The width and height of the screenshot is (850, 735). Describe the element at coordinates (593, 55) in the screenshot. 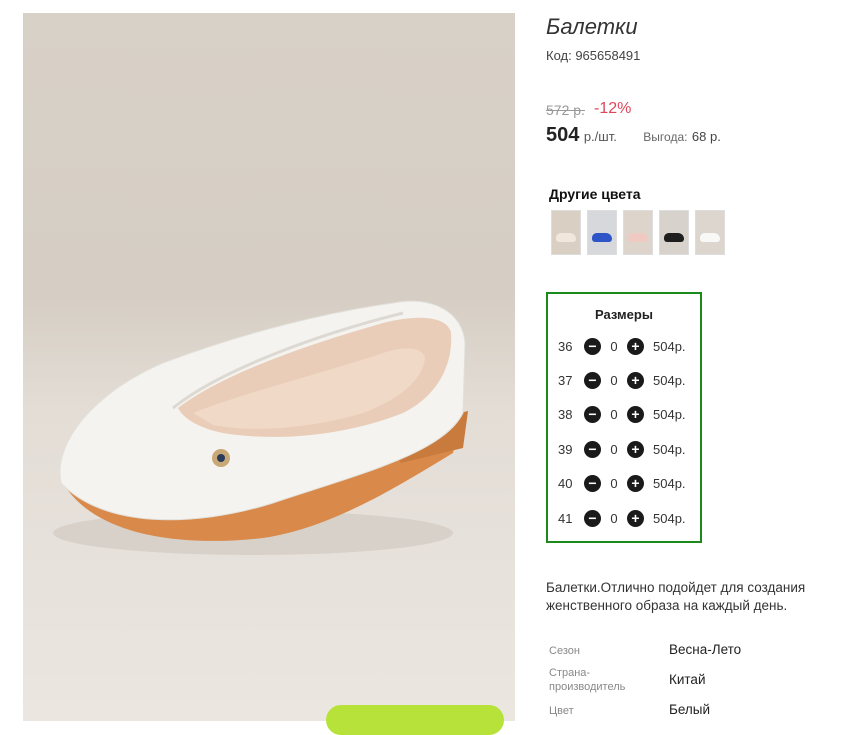

I see `product-code: Код: 965658491` at that location.